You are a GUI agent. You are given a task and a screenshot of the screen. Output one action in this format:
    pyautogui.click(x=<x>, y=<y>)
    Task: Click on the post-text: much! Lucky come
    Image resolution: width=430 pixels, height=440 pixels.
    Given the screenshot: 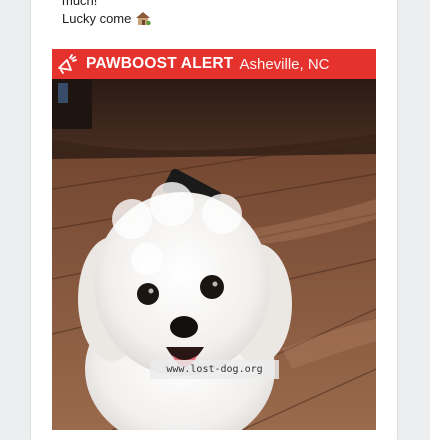 What is the action you would take?
    pyautogui.click(x=212, y=14)
    